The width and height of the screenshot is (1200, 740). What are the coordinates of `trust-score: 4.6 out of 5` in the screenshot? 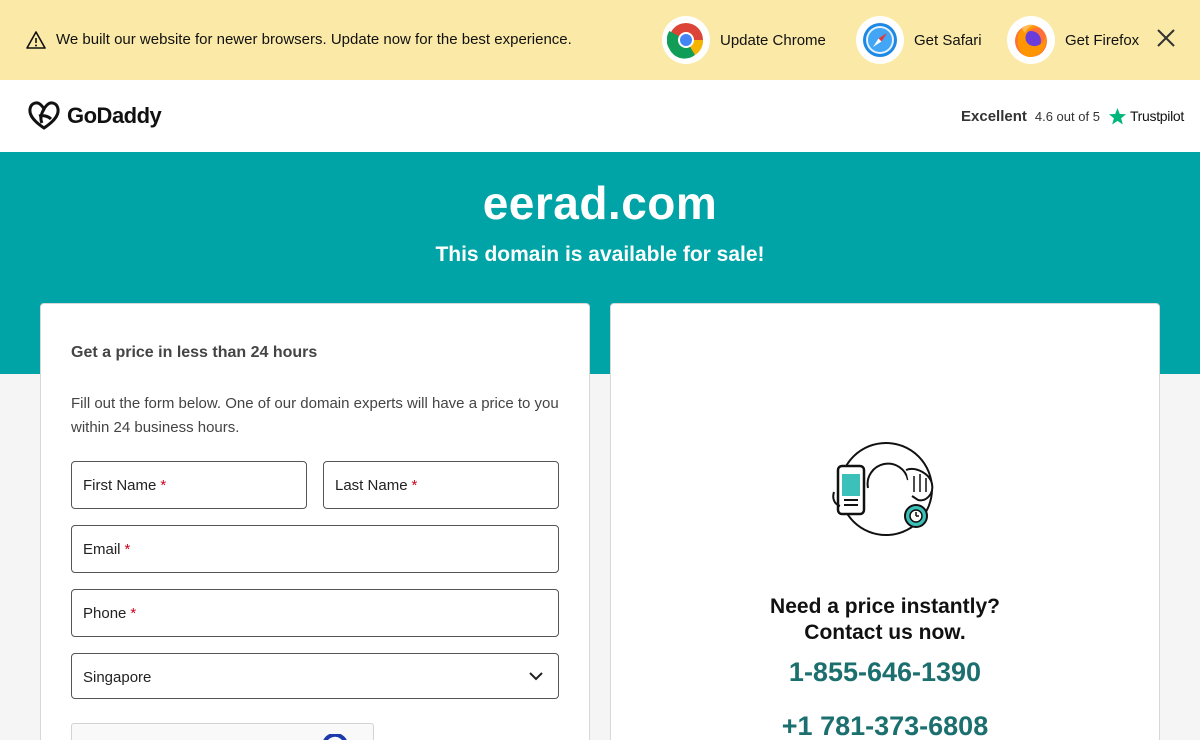 It's located at (1067, 116).